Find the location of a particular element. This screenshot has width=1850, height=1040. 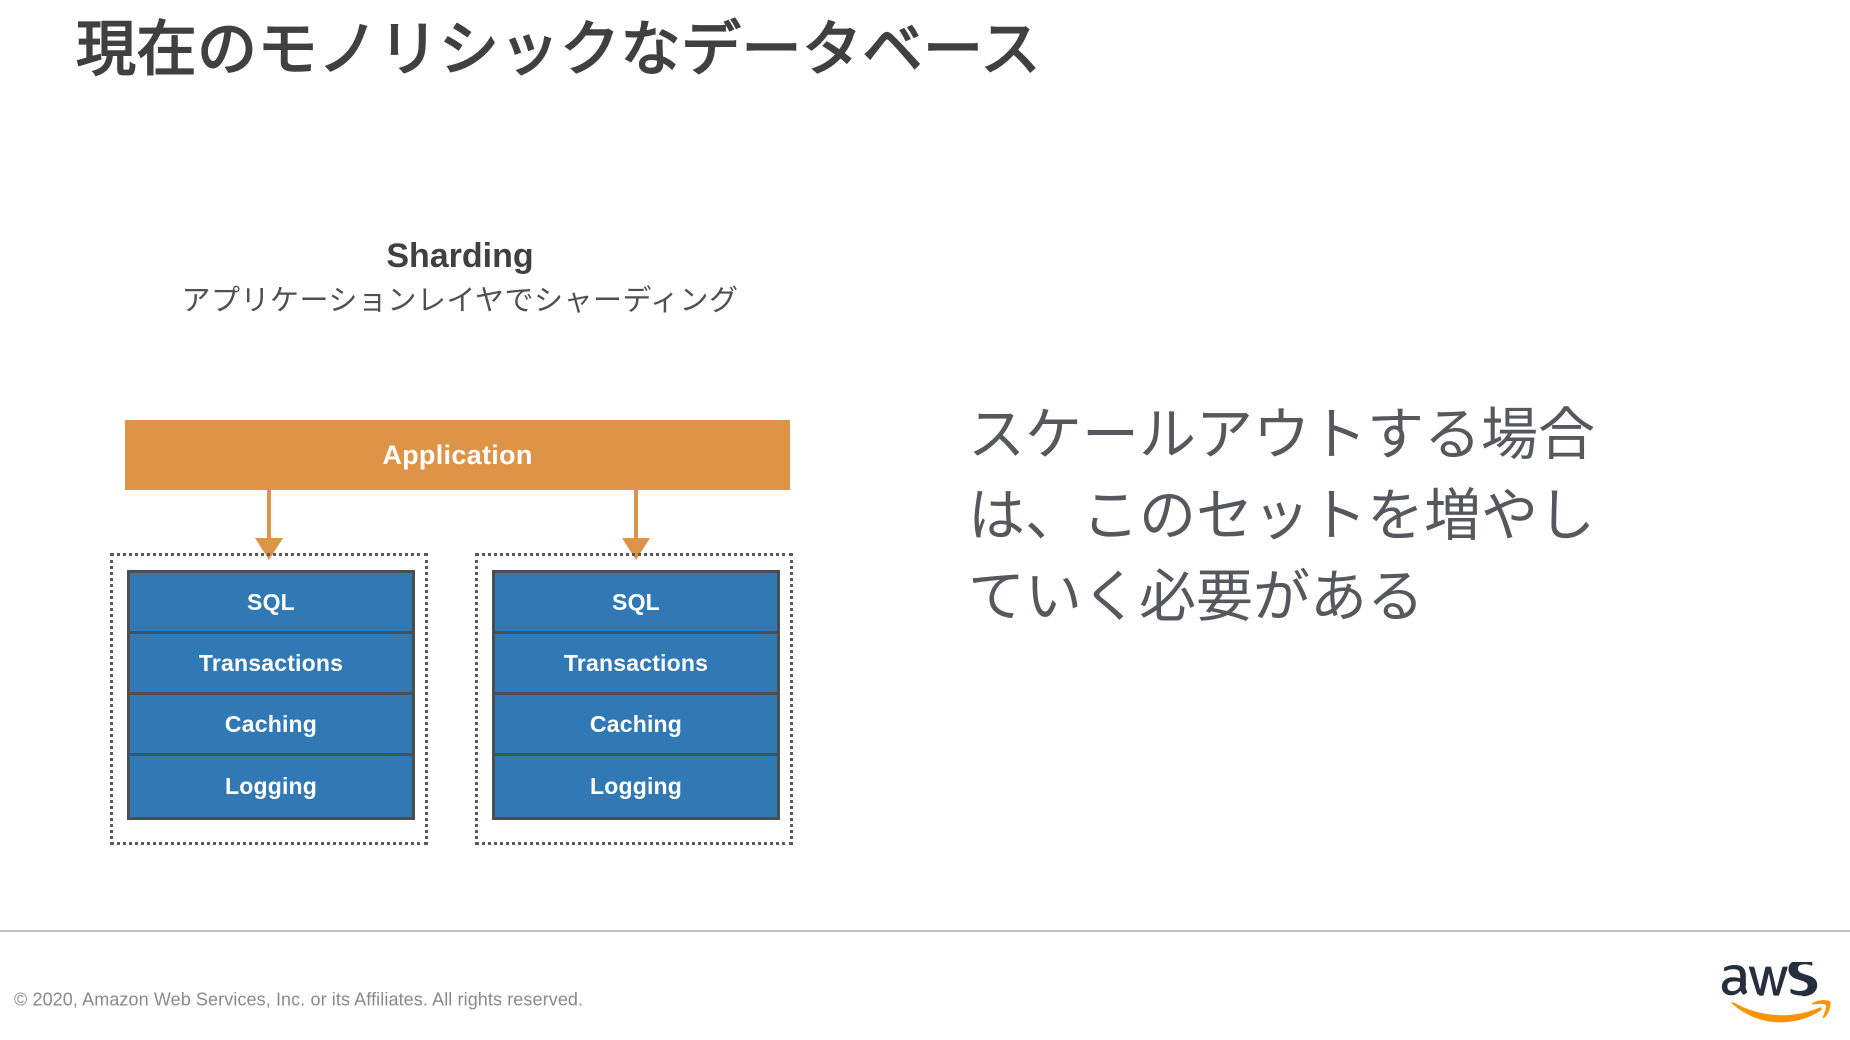

aws-logo is located at coordinates (1776, 992).